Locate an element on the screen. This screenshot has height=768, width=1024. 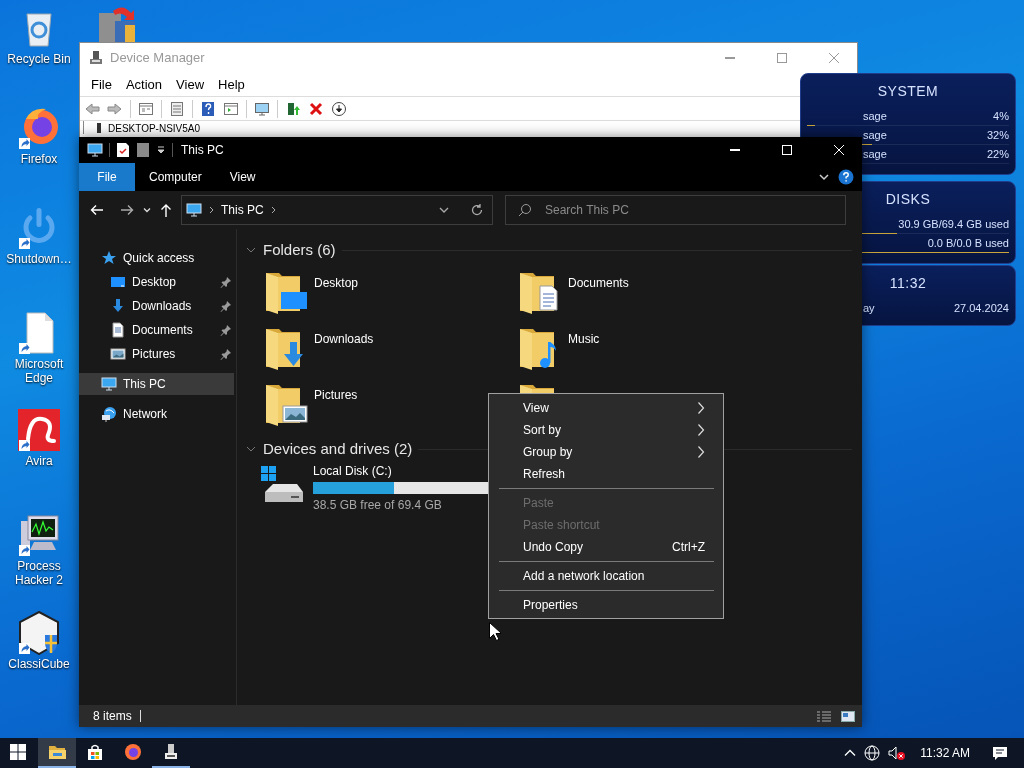
cube-icon is located at coordinates (39, 633).